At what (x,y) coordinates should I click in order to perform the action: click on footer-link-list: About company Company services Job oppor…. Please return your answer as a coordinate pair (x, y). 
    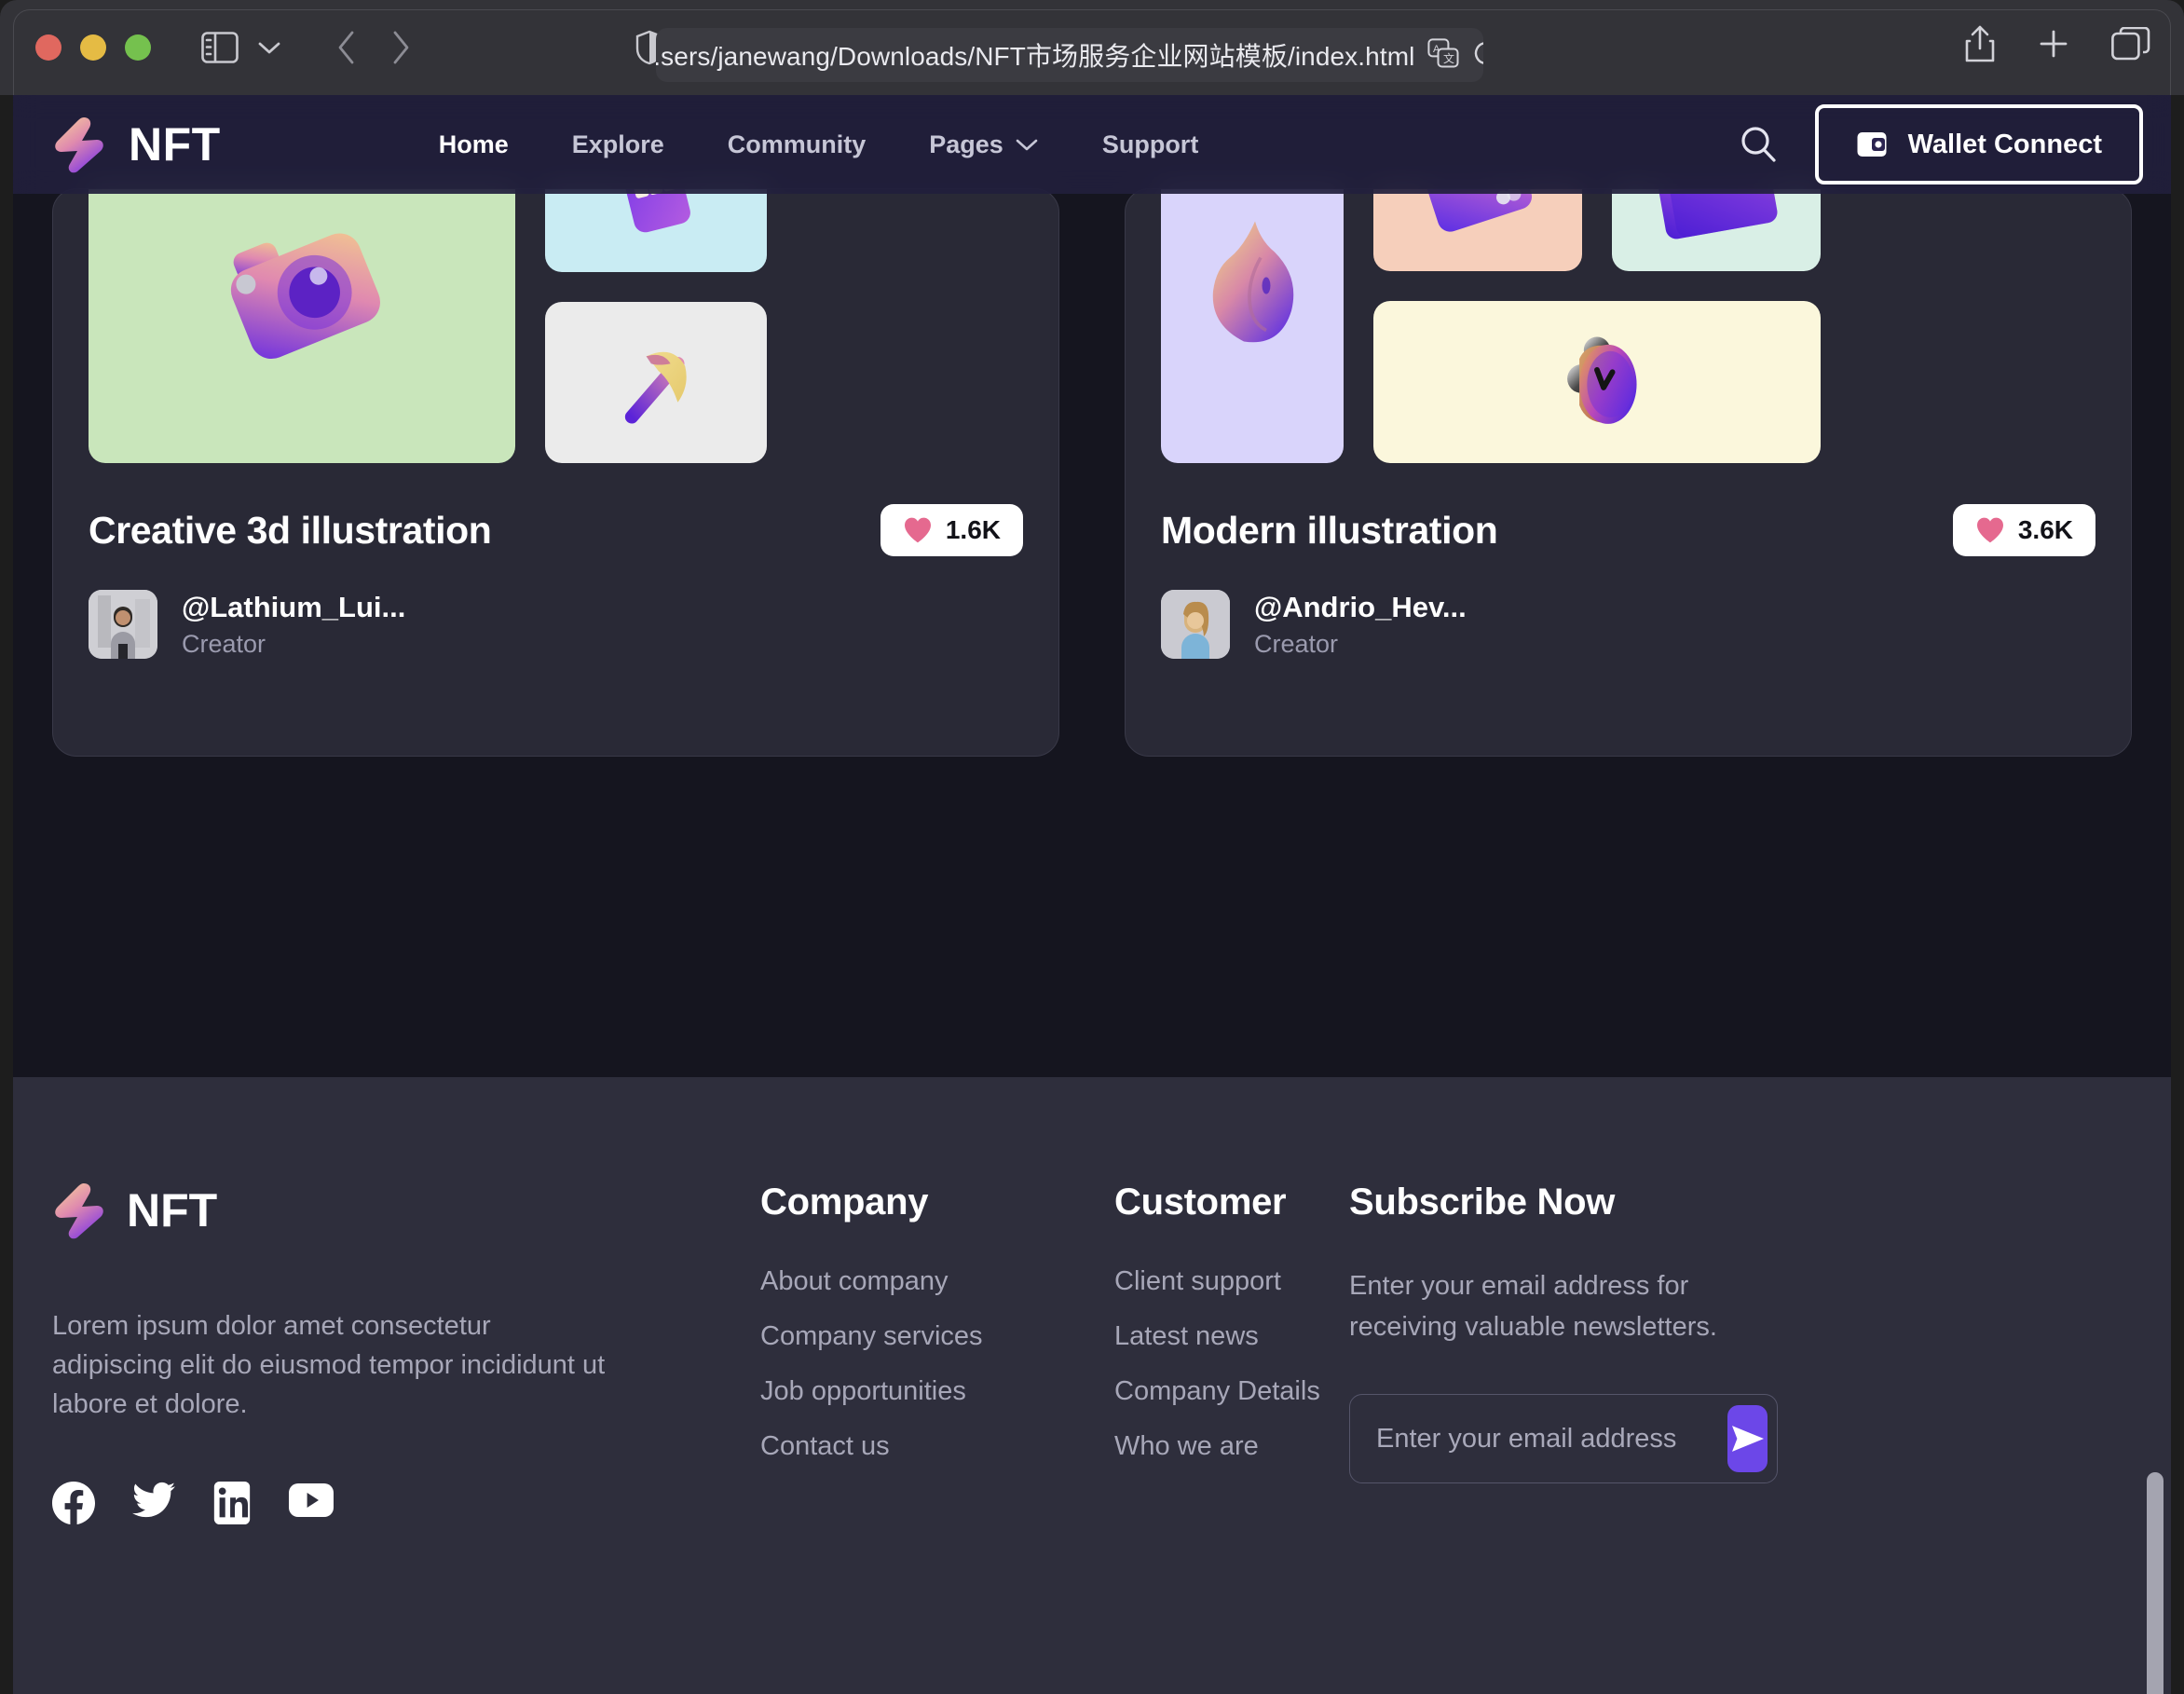
    Looking at the image, I should click on (937, 1364).